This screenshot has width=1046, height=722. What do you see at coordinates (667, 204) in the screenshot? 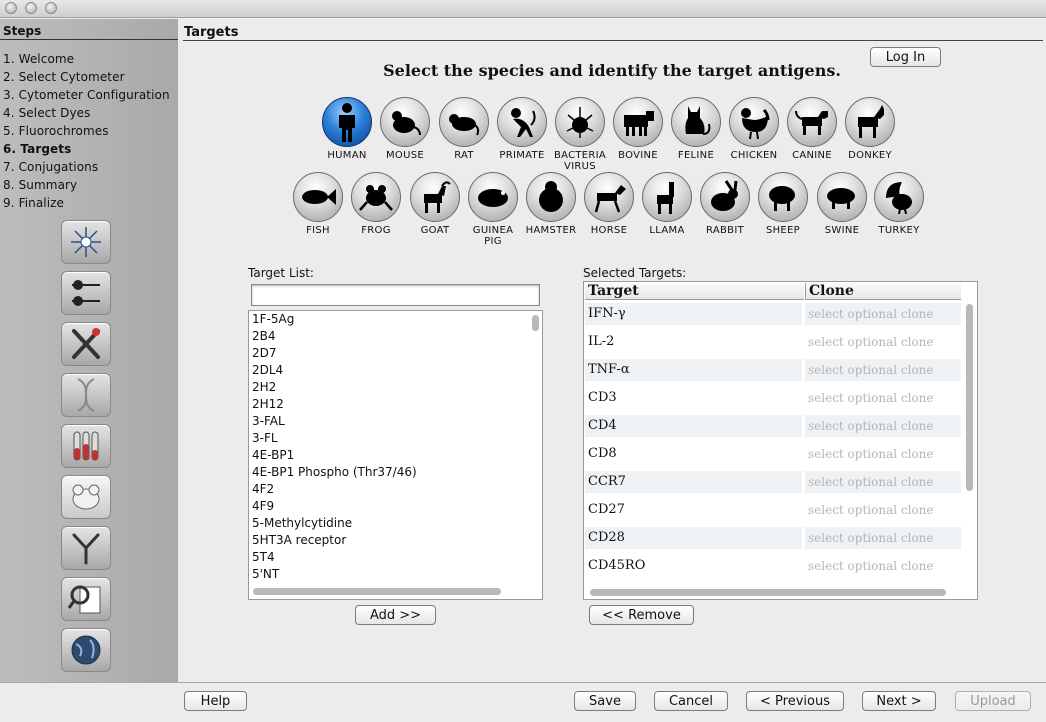
I see `species-llama: LLAMA` at bounding box center [667, 204].